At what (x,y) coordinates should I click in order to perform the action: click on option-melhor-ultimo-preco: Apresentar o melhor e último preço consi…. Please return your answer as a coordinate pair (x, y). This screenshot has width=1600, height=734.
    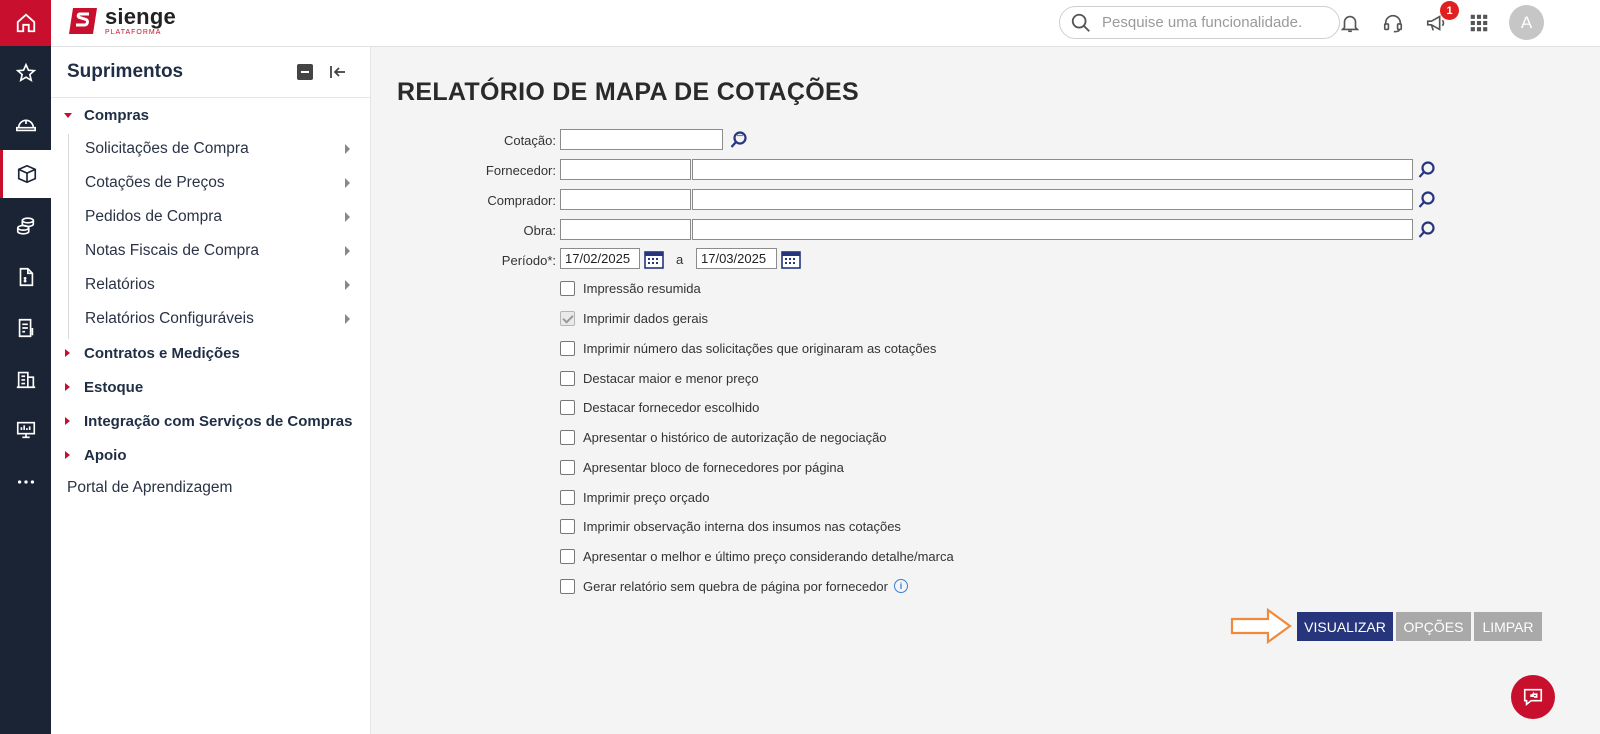
    Looking at the image, I should click on (757, 556).